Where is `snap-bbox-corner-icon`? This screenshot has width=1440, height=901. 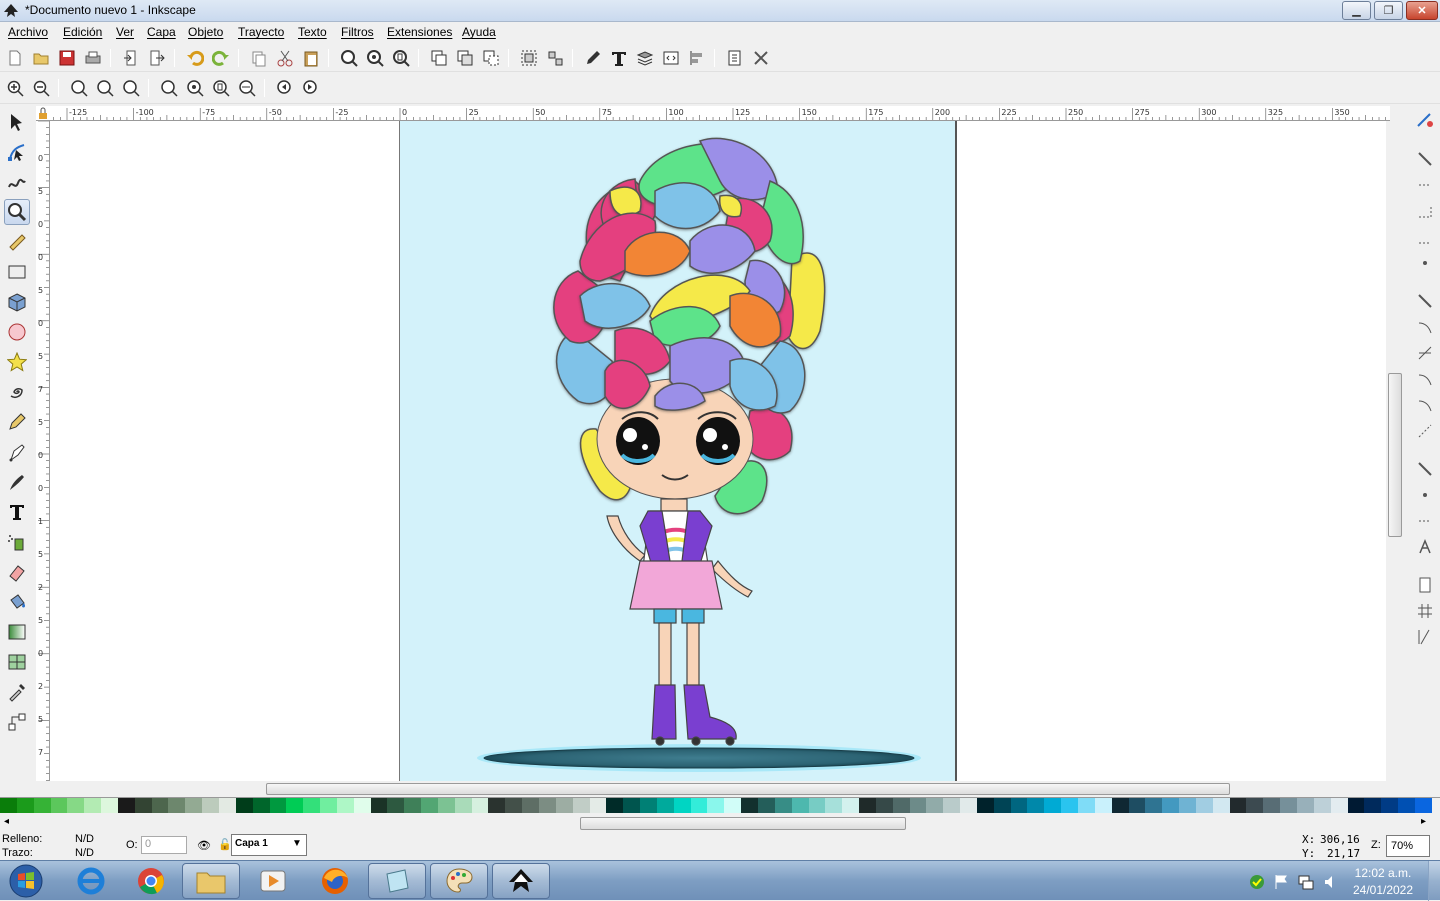 snap-bbox-corner-icon is located at coordinates (1425, 211).